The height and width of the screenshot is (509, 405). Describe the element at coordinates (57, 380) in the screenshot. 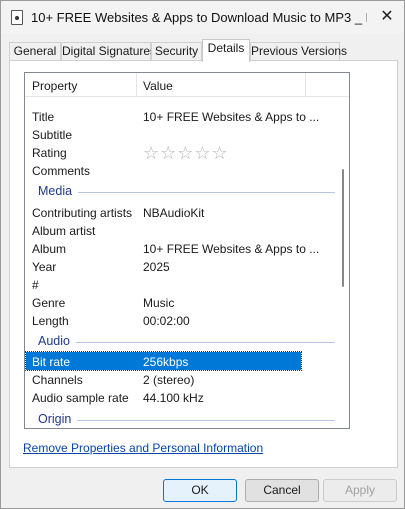

I see `property-label: Channels` at that location.